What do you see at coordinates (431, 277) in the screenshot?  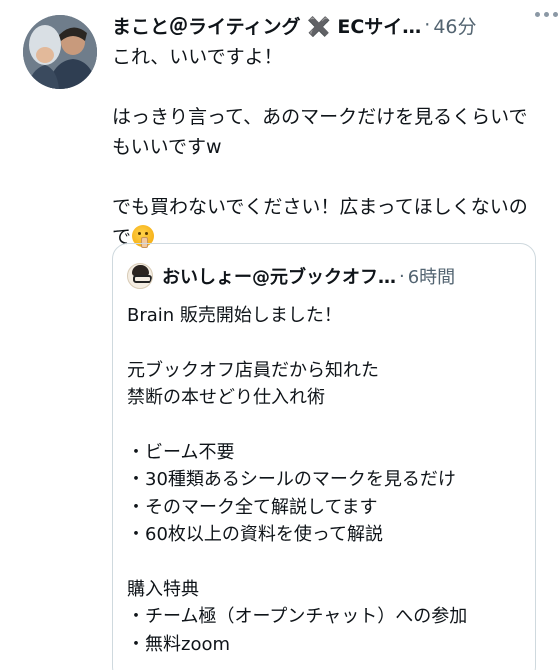 I see `quote-timestamp: 6時間` at bounding box center [431, 277].